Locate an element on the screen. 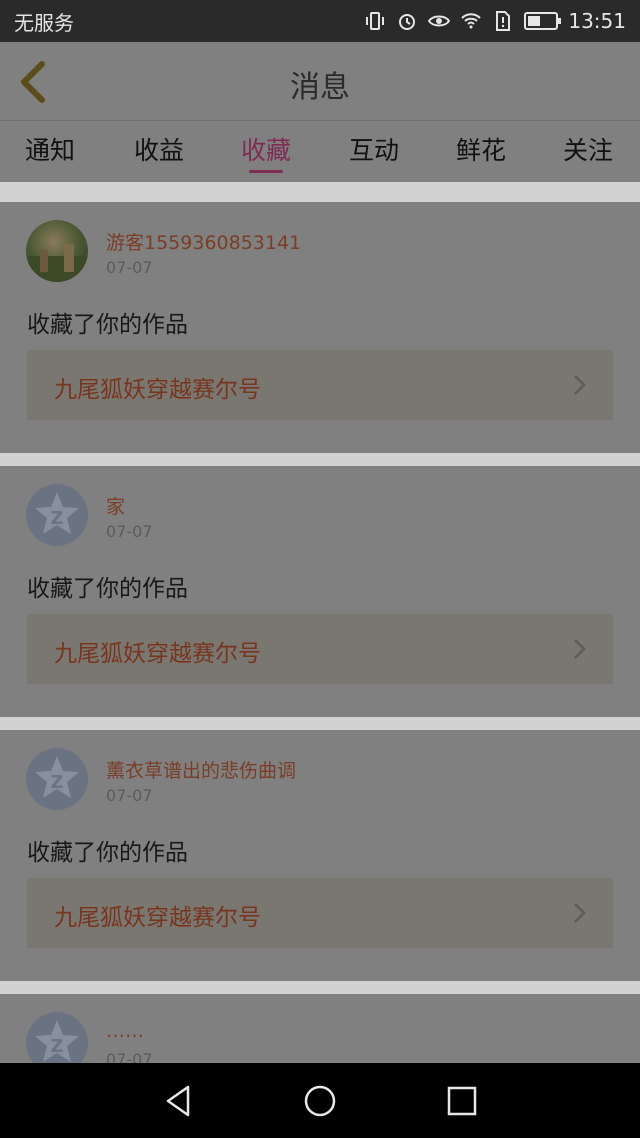 This screenshot has height=1138, width=640. username: 游客1559360853141 is located at coordinates (203, 241).